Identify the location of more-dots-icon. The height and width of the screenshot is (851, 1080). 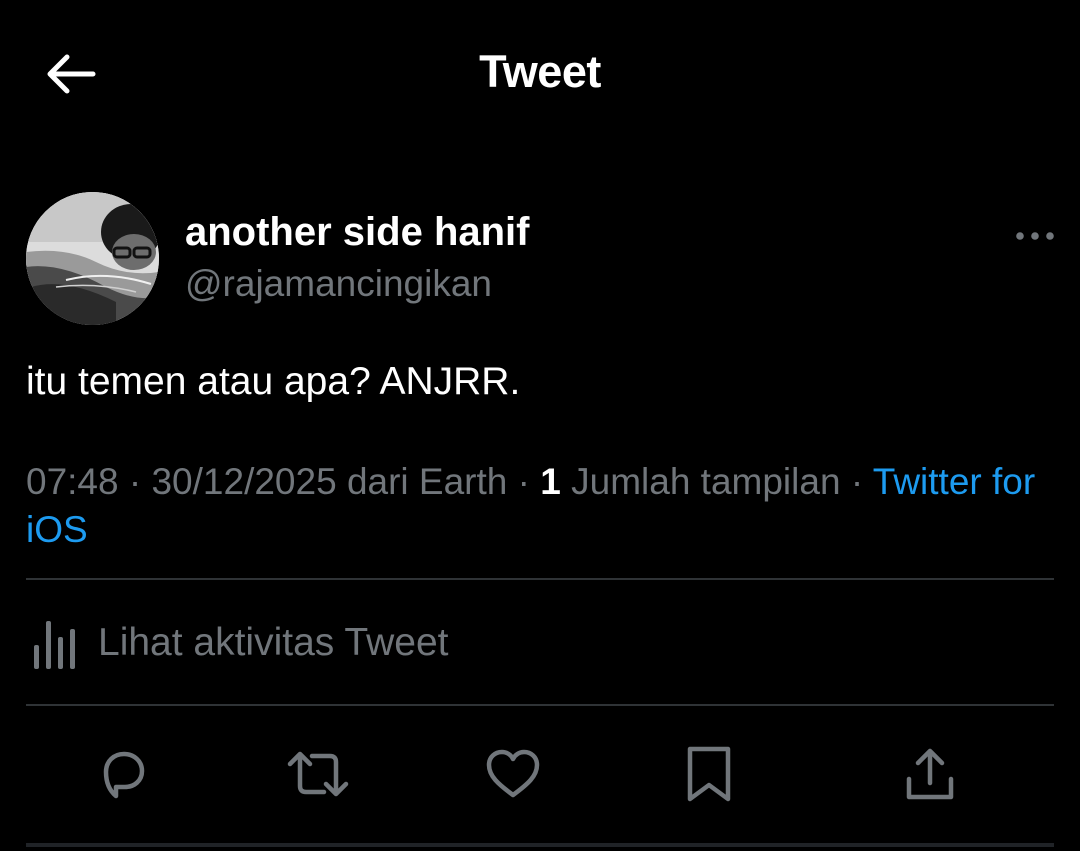
(1035, 236).